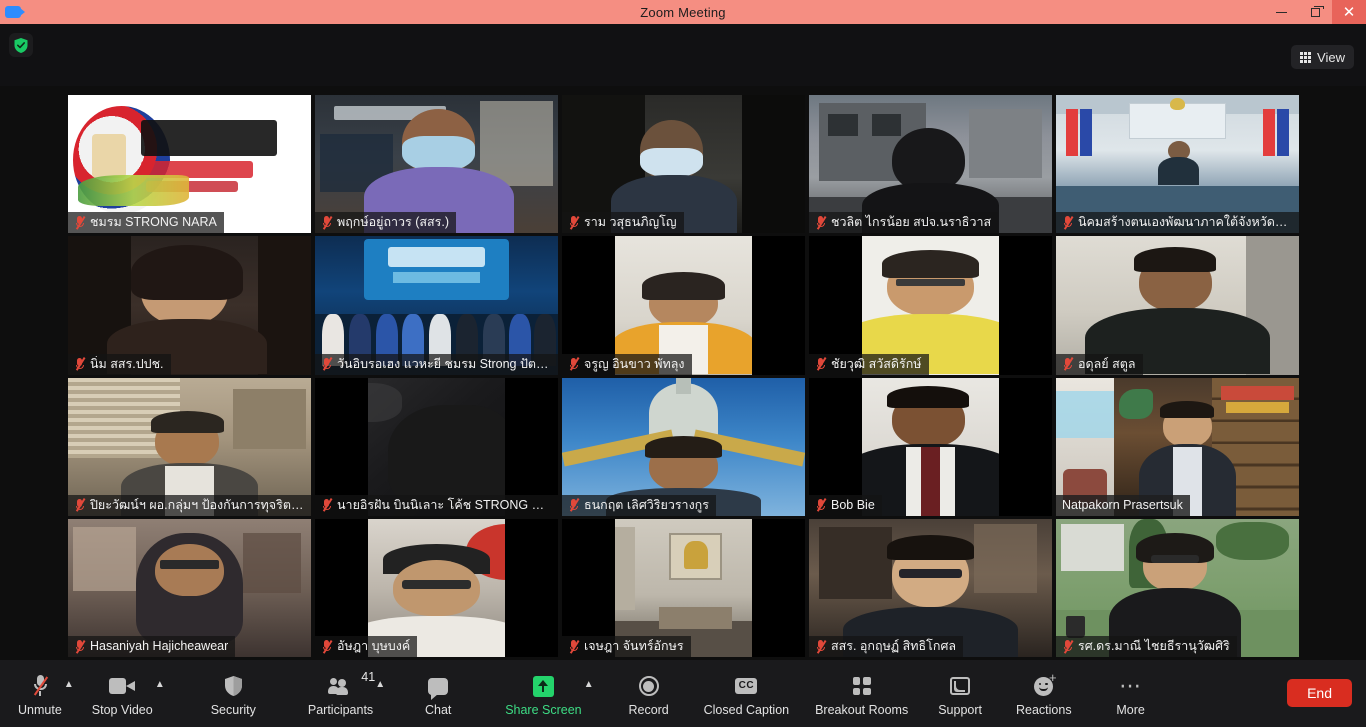 This screenshot has width=1366, height=727. I want to click on cc-icon: CC, so click(746, 686).